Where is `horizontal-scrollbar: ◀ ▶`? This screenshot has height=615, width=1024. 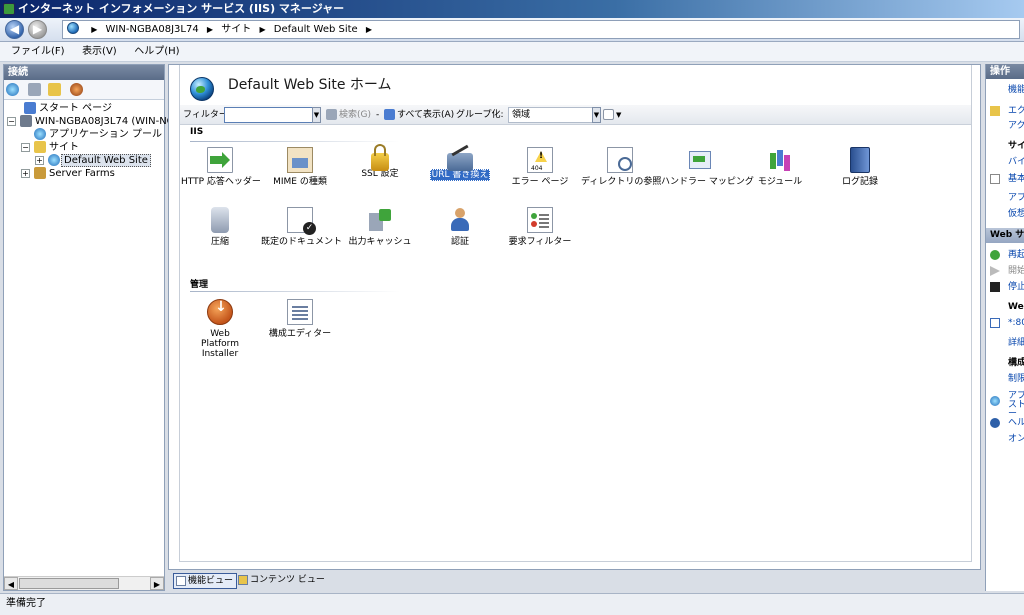 horizontal-scrollbar: ◀ ▶ is located at coordinates (84, 583).